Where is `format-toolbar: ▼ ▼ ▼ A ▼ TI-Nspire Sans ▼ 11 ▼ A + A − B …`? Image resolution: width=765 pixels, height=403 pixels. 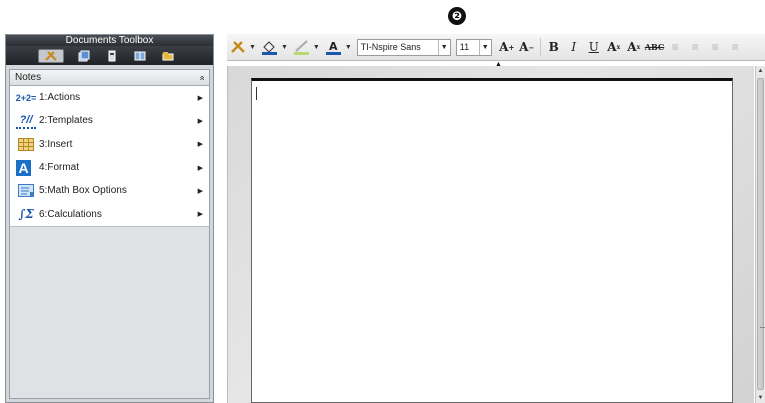 format-toolbar: ▼ ▼ ▼ A ▼ TI-Nspire Sans ▼ 11 ▼ A + A − B … is located at coordinates (496, 47).